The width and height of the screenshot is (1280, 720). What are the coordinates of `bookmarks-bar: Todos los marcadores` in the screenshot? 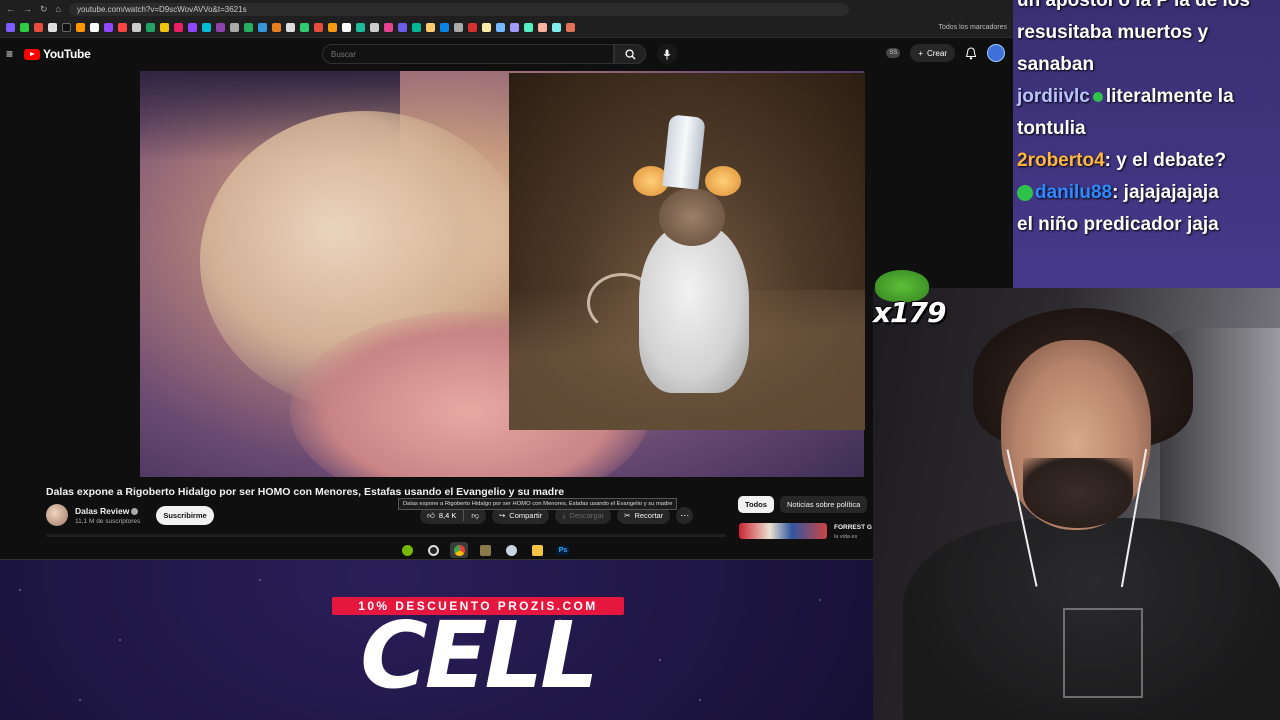 It's located at (506, 28).